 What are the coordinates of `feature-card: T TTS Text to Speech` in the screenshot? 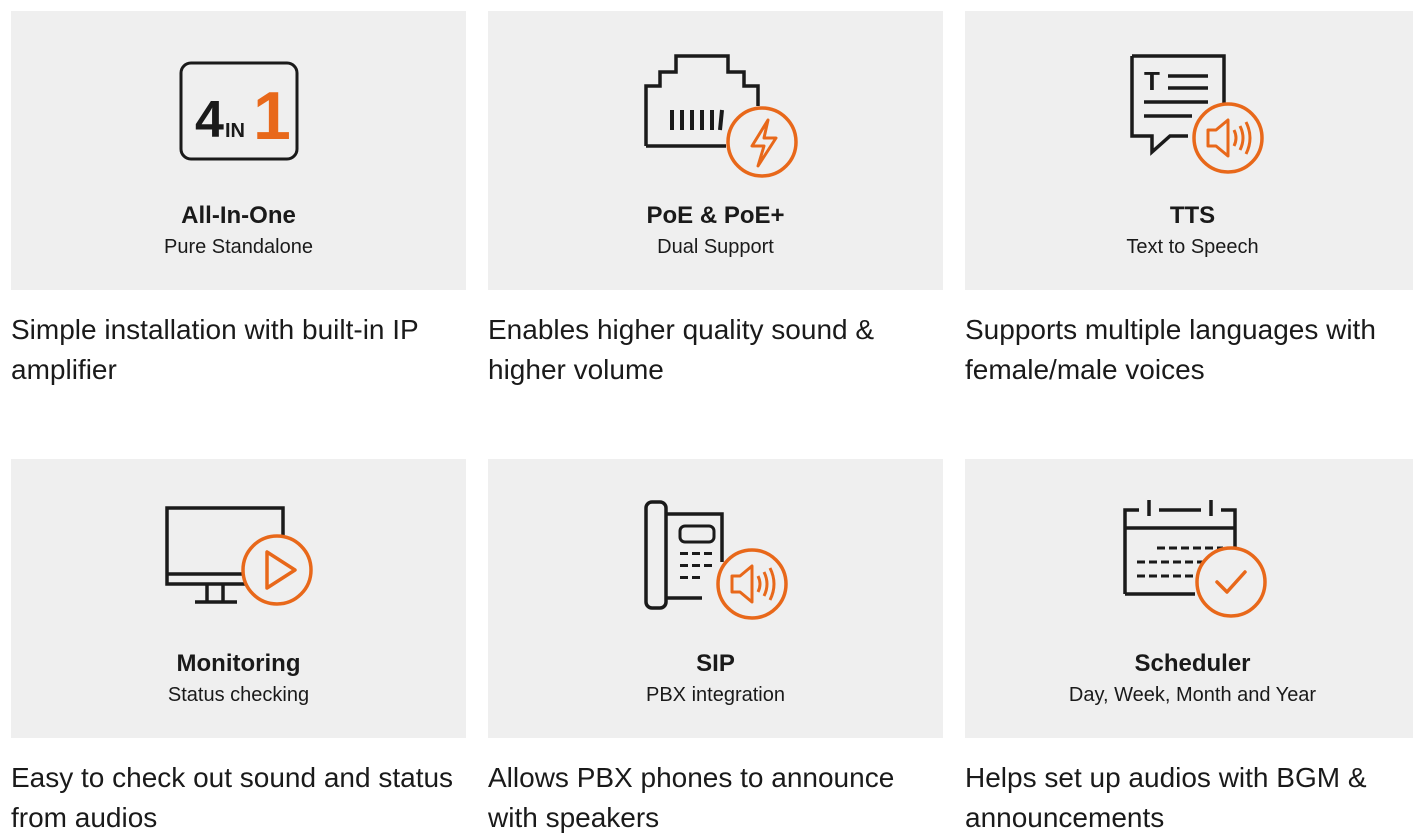 It's located at (1189, 150).